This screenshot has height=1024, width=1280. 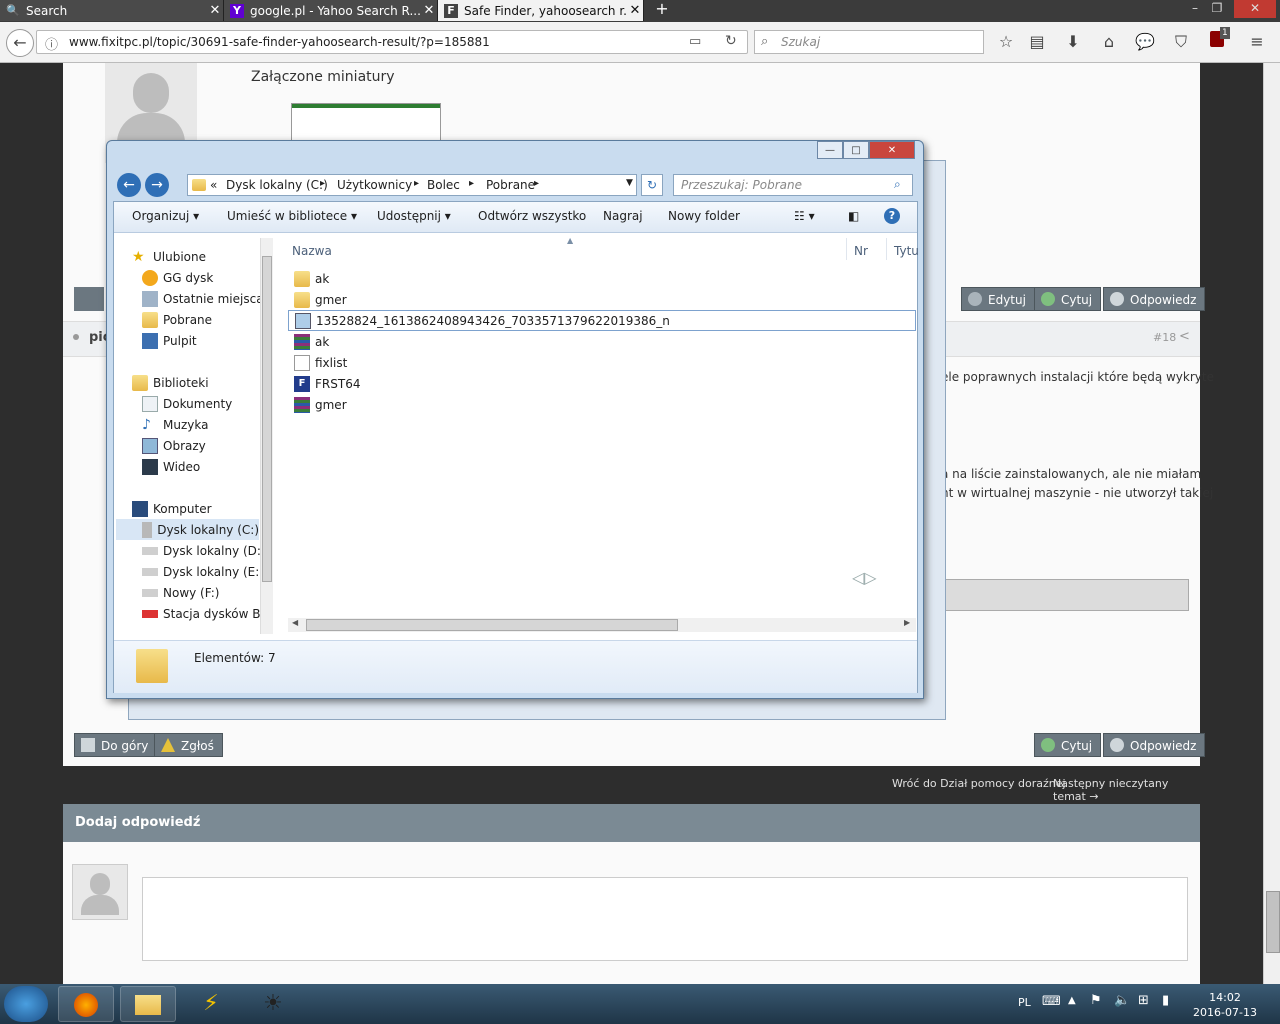 What do you see at coordinates (148, 1004) in the screenshot?
I see `explorer-taskbar-icon` at bounding box center [148, 1004].